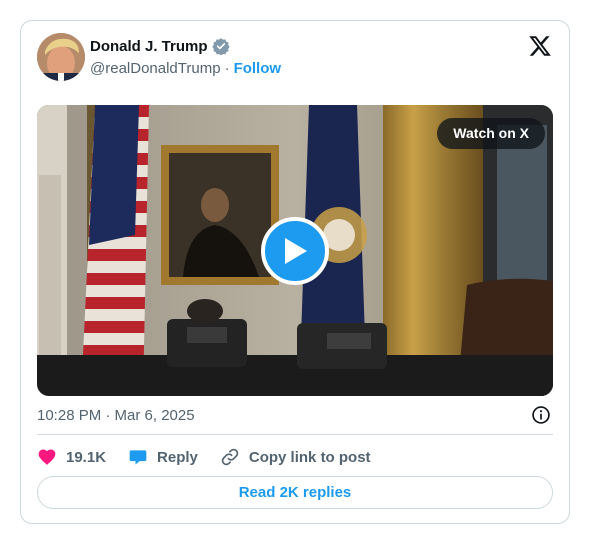 Image resolution: width=590 pixels, height=544 pixels. I want to click on verified-badge-icon, so click(220, 46).